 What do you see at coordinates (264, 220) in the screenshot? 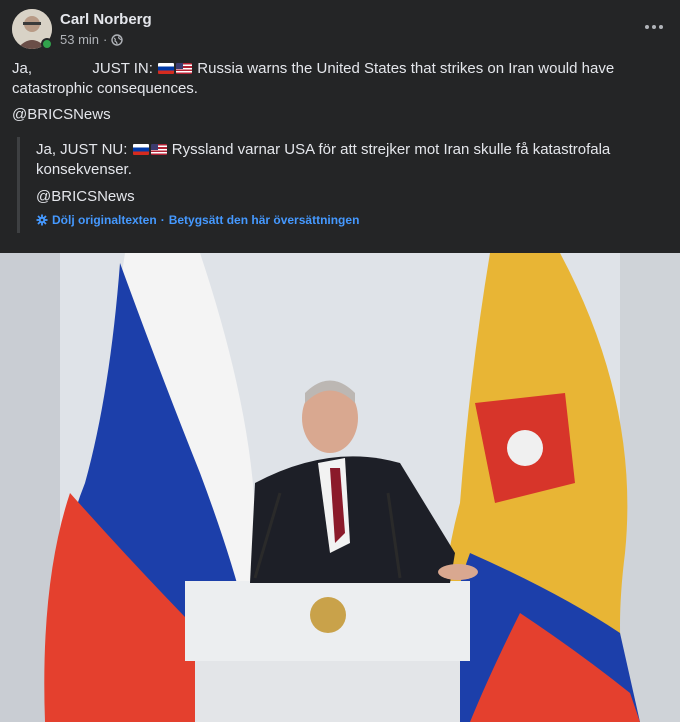
I see `rate-translation-link: Betygsätt den här översättningen` at bounding box center [264, 220].